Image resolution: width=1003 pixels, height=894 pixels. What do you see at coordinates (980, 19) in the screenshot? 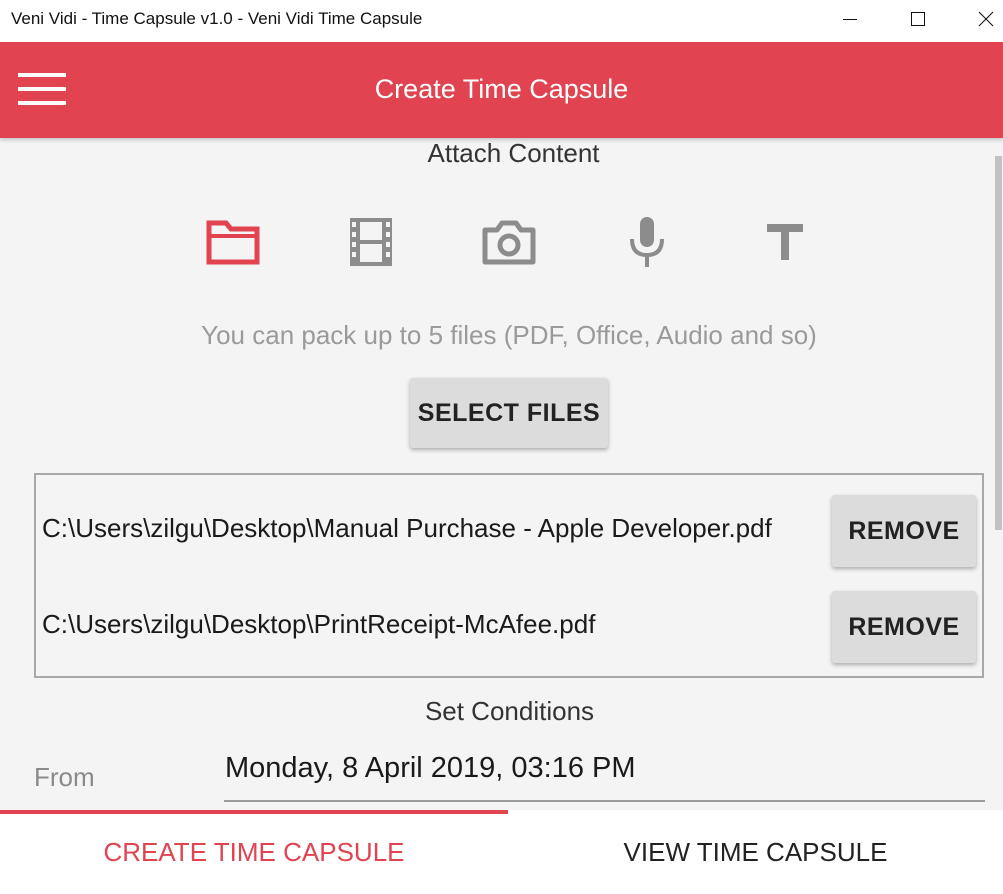
I see `close-icon` at bounding box center [980, 19].